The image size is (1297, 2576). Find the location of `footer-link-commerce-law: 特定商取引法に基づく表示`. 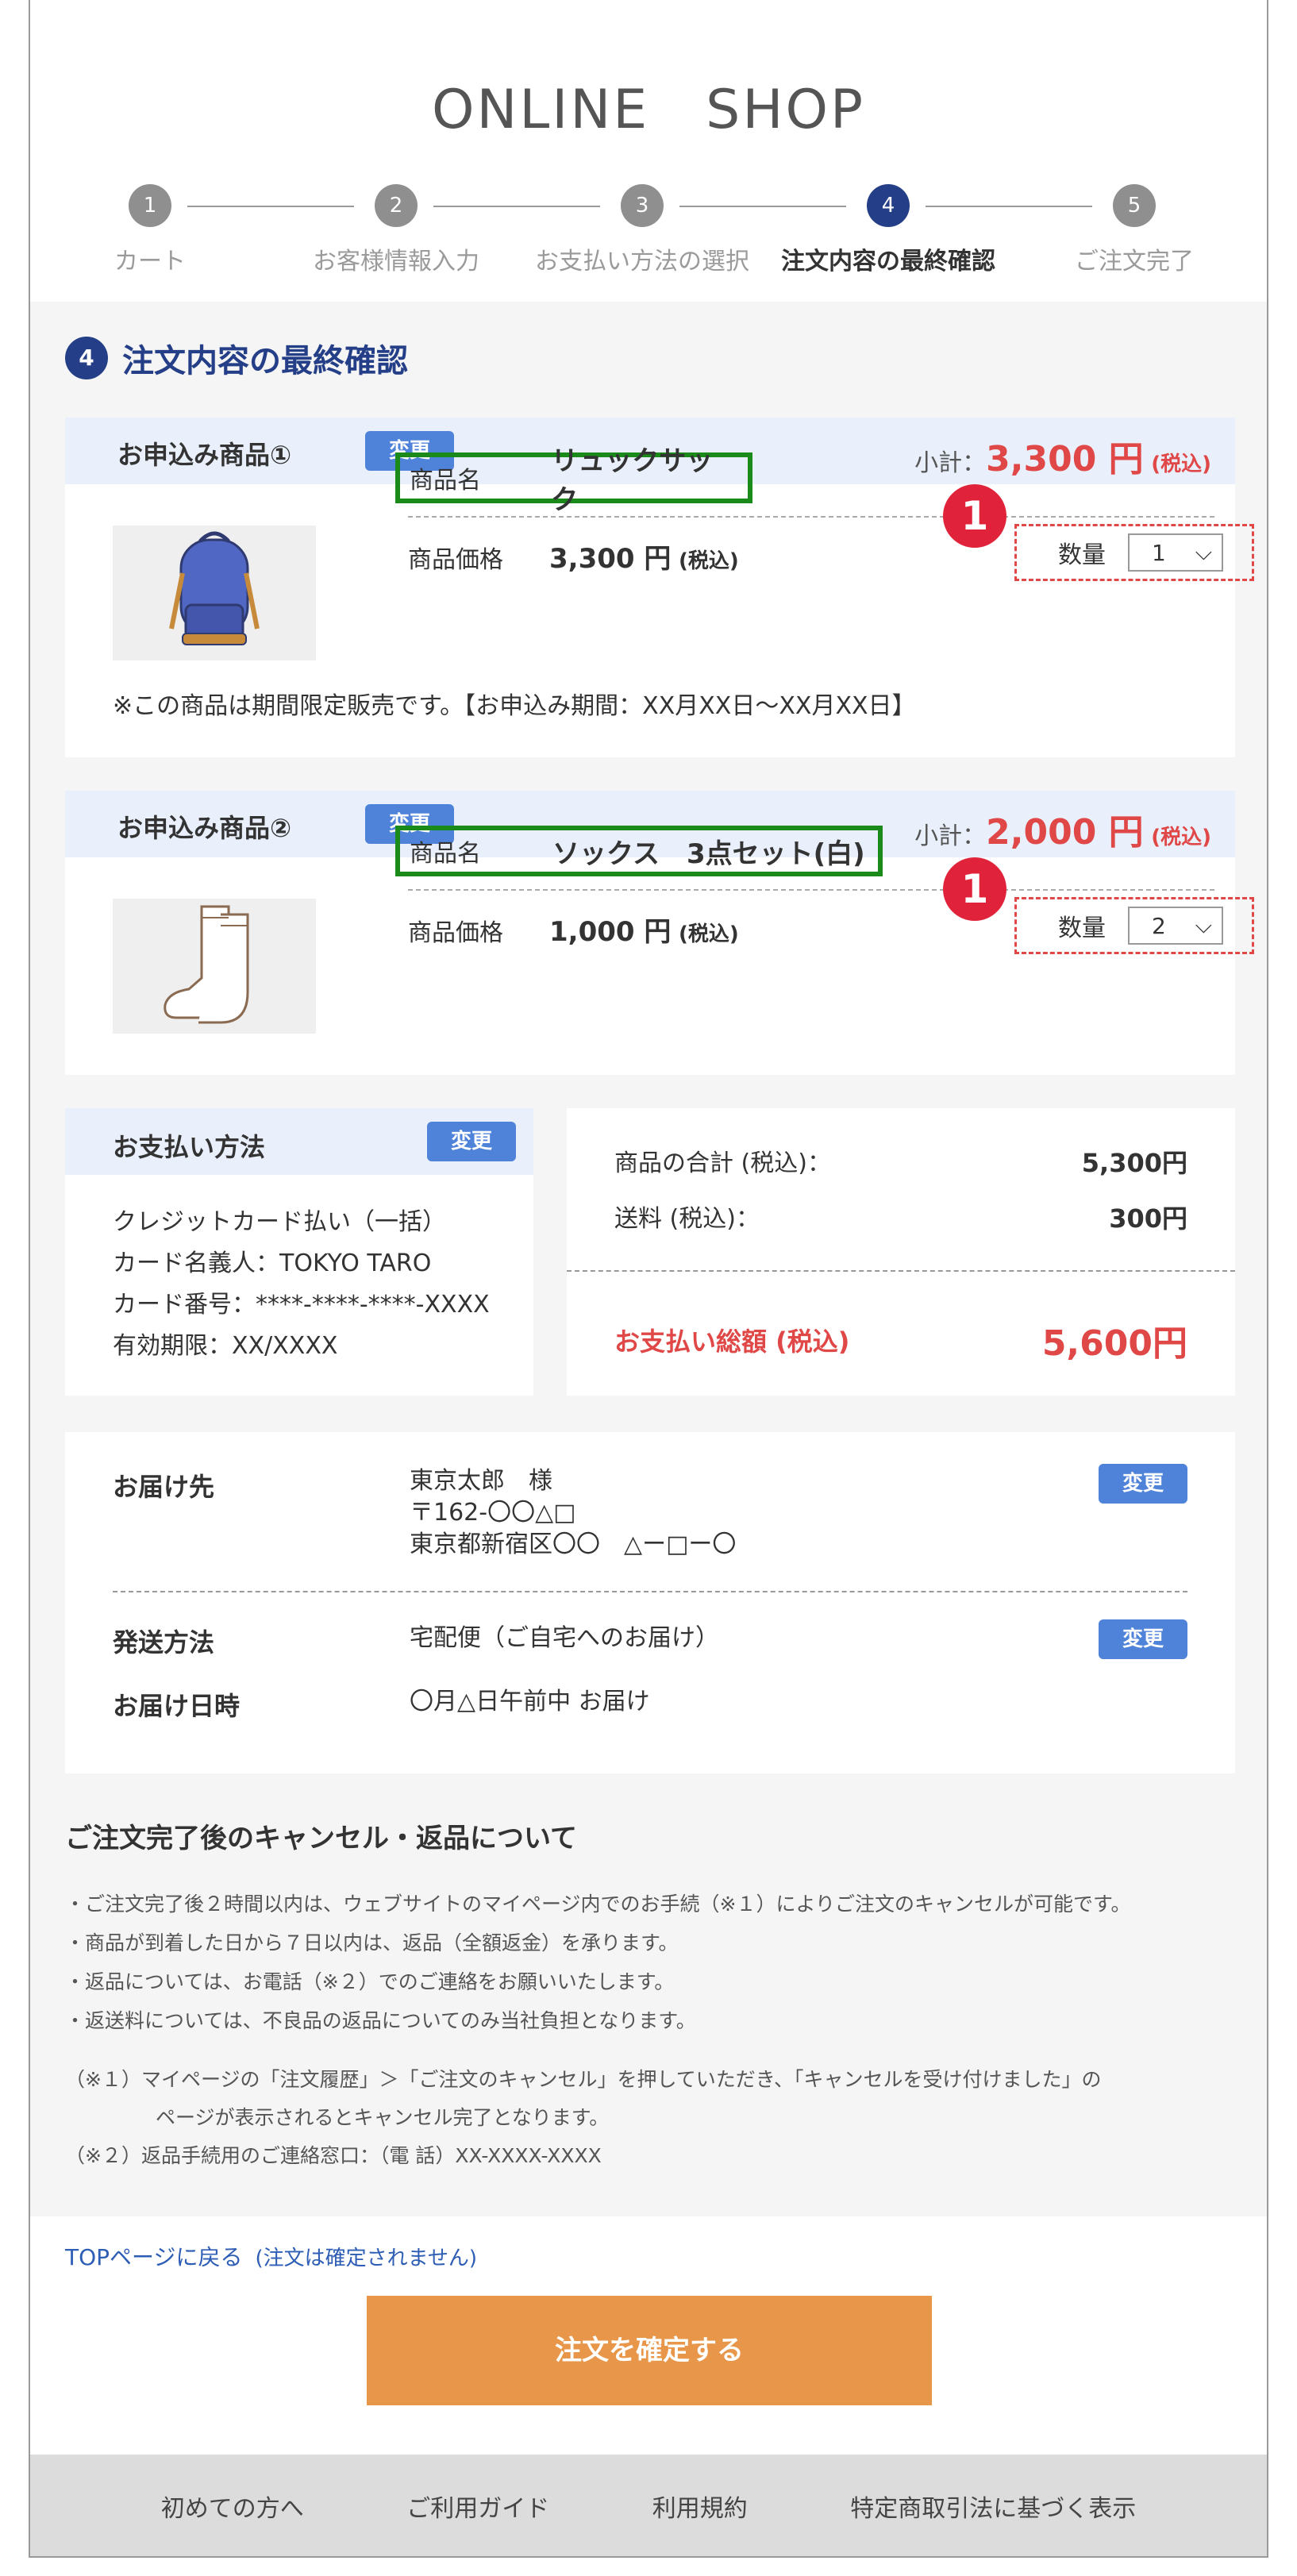

footer-link-commerce-law: 特定商取引法に基づく表示 is located at coordinates (993, 2506).